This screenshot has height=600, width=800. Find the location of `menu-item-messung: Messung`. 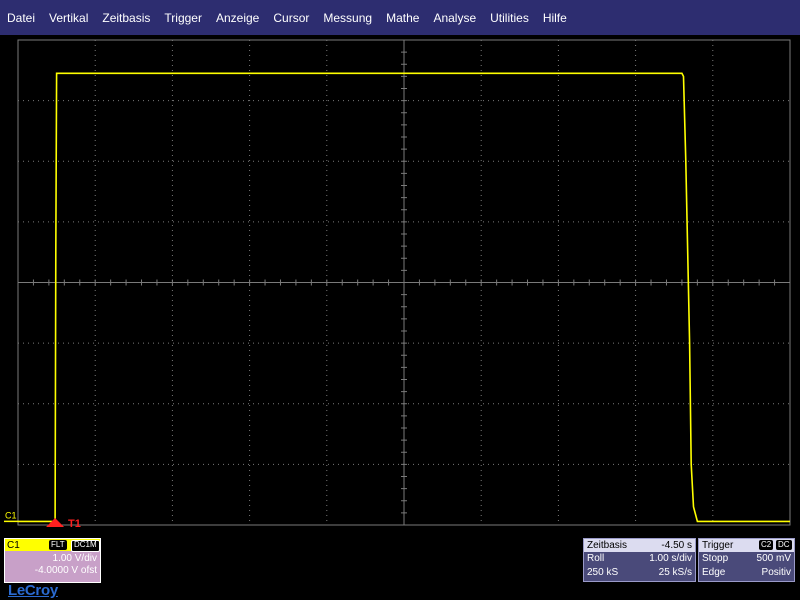

menu-item-messung: Messung is located at coordinates (347, 18).